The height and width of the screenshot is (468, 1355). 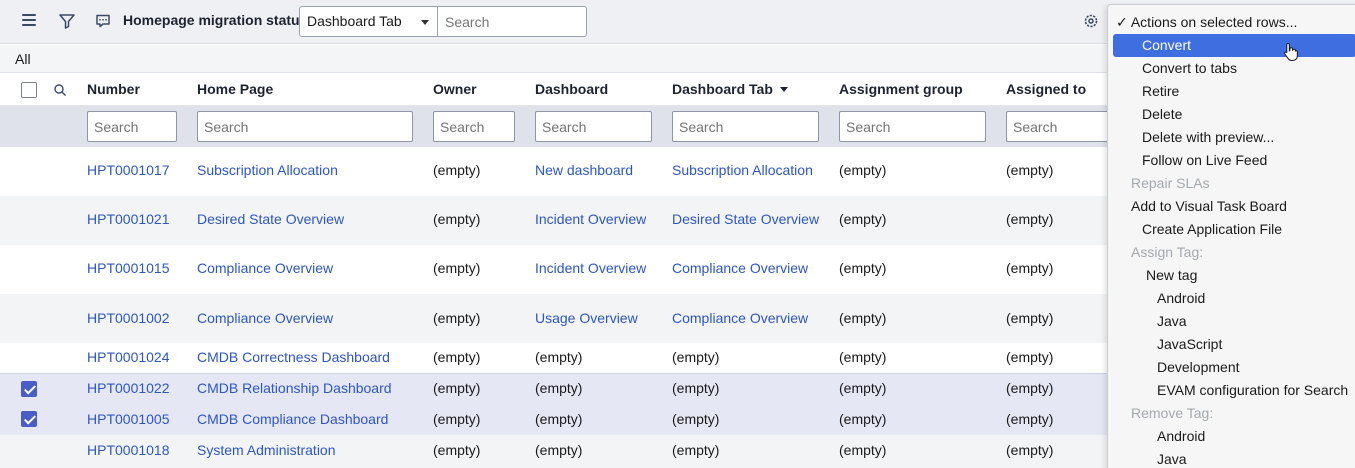 What do you see at coordinates (901, 89) in the screenshot?
I see `column-header-assignment-group: Assignment group` at bounding box center [901, 89].